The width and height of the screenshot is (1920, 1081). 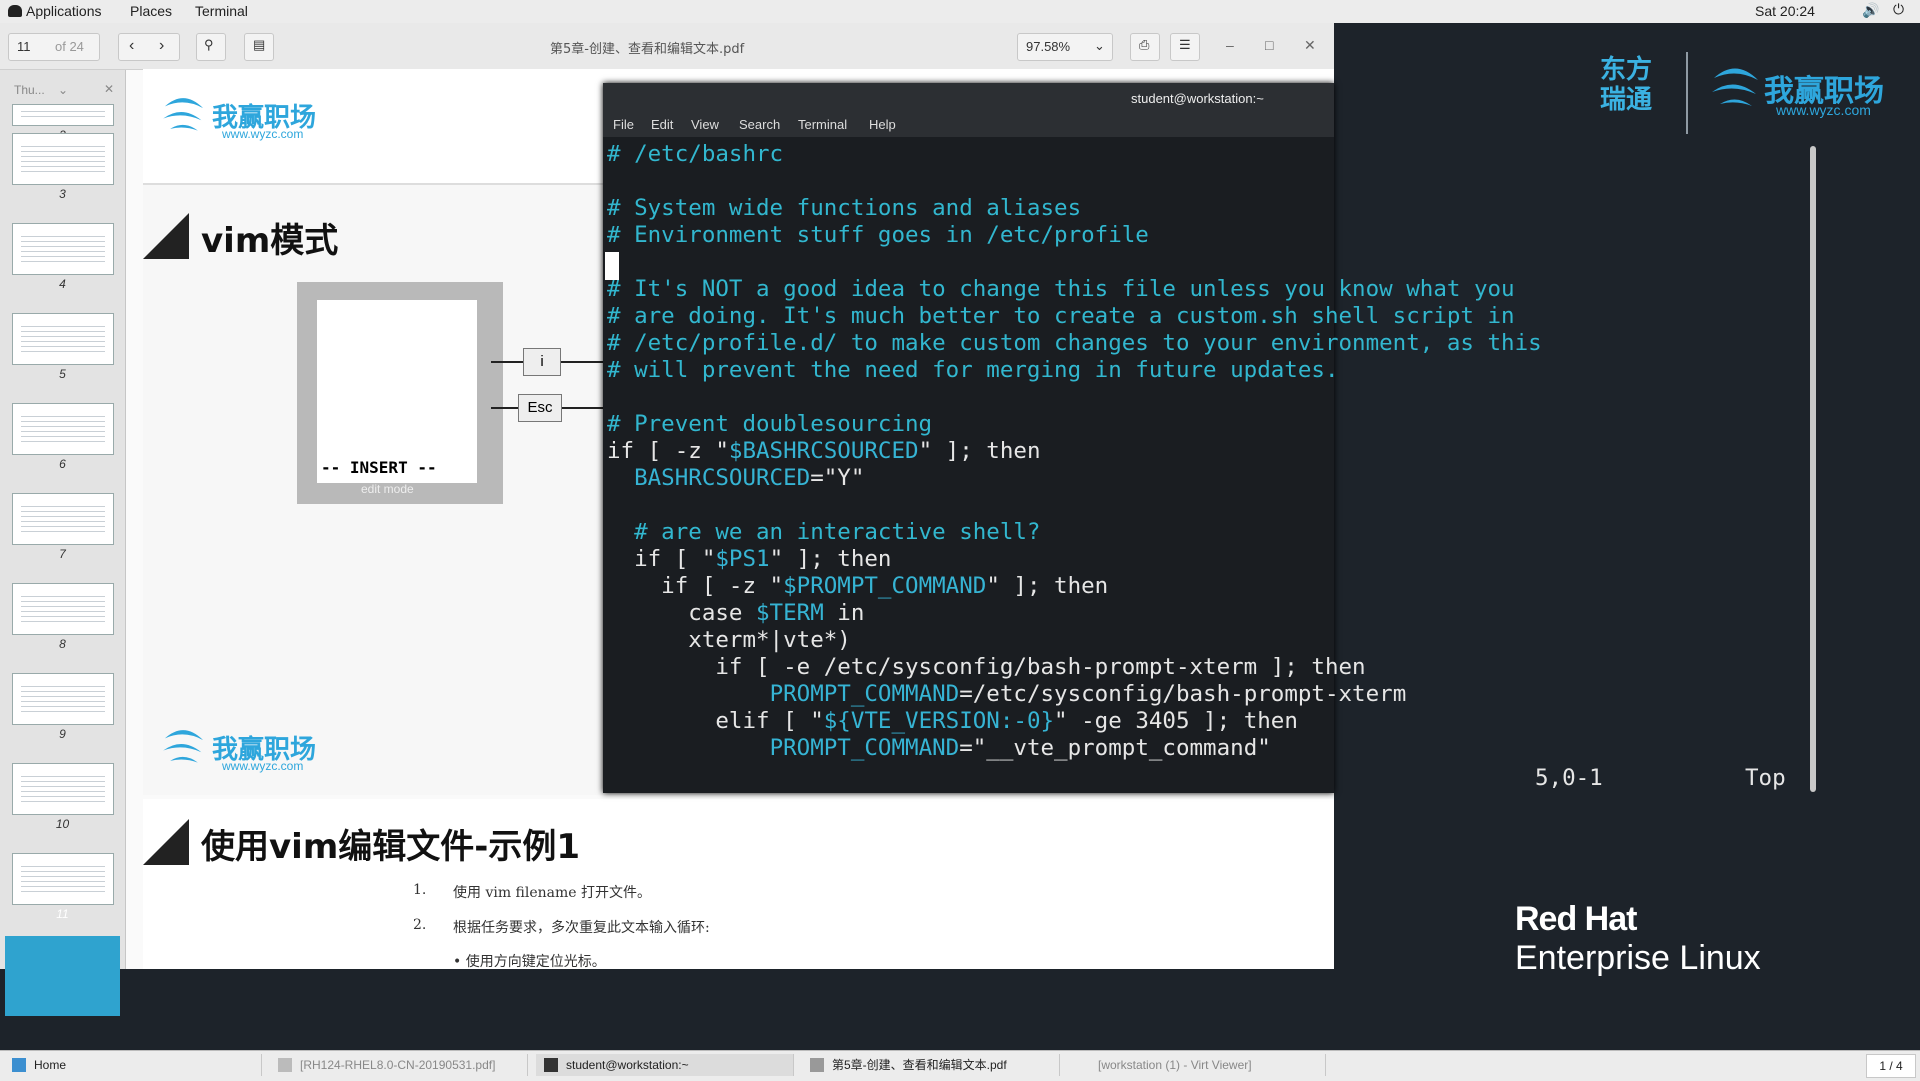 I want to click on sidebar-mode-select: Thu... ⌄, so click(x=41, y=90).